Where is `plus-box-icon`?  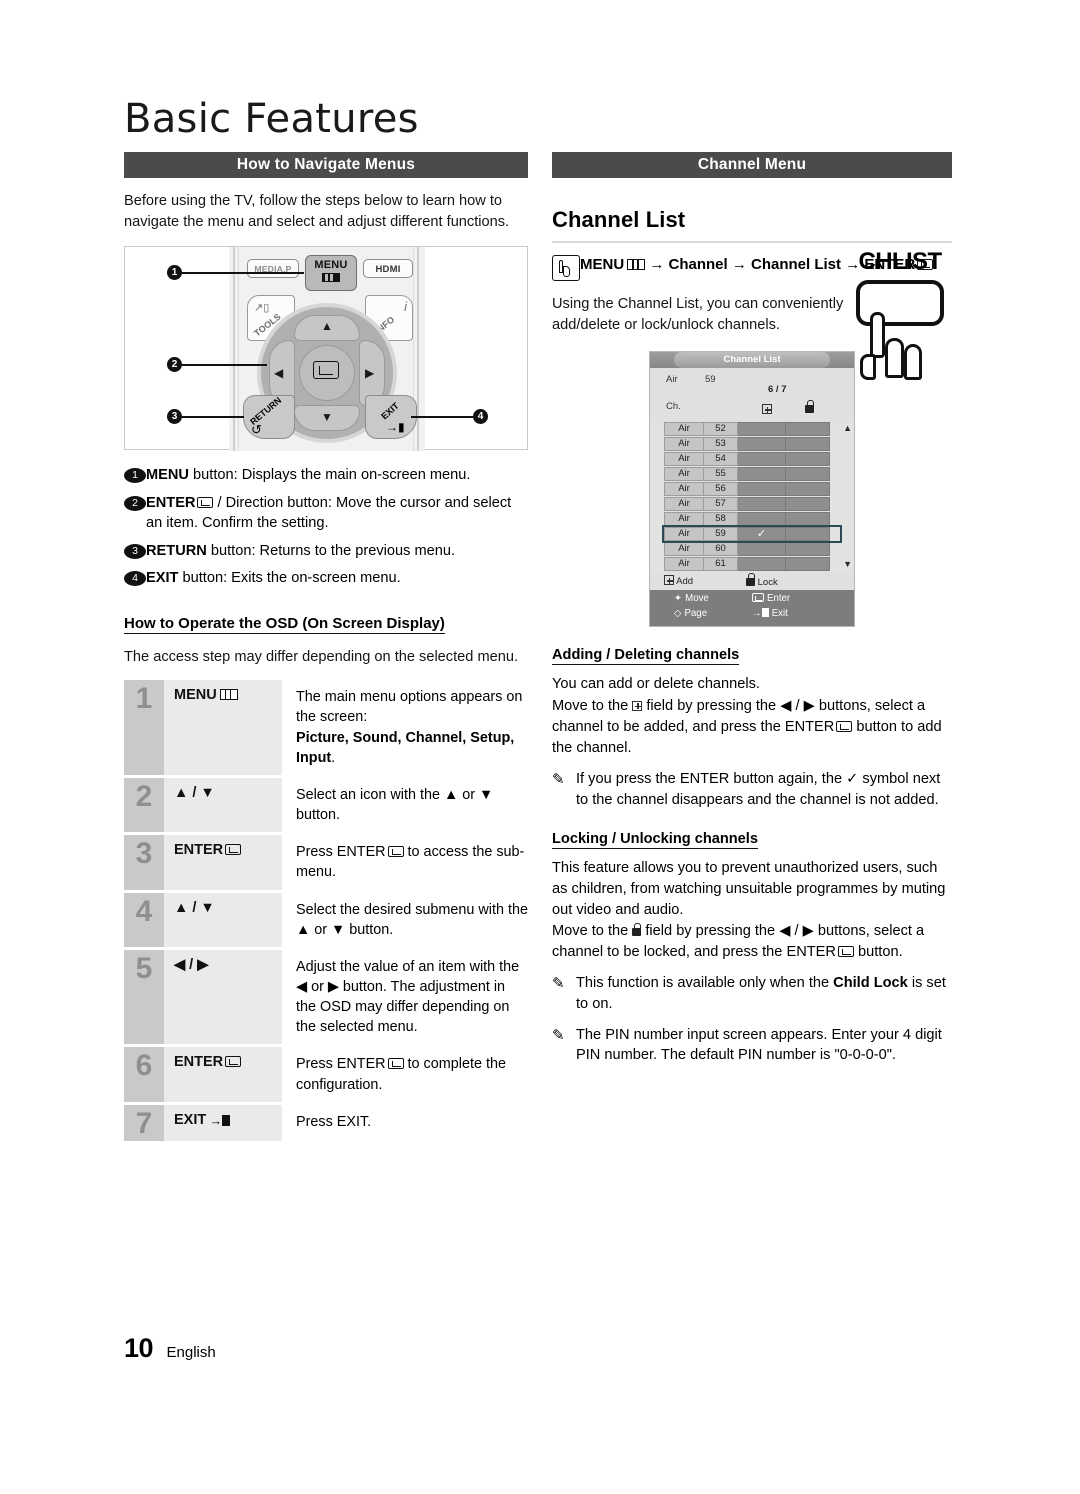 plus-box-icon is located at coordinates (767, 409).